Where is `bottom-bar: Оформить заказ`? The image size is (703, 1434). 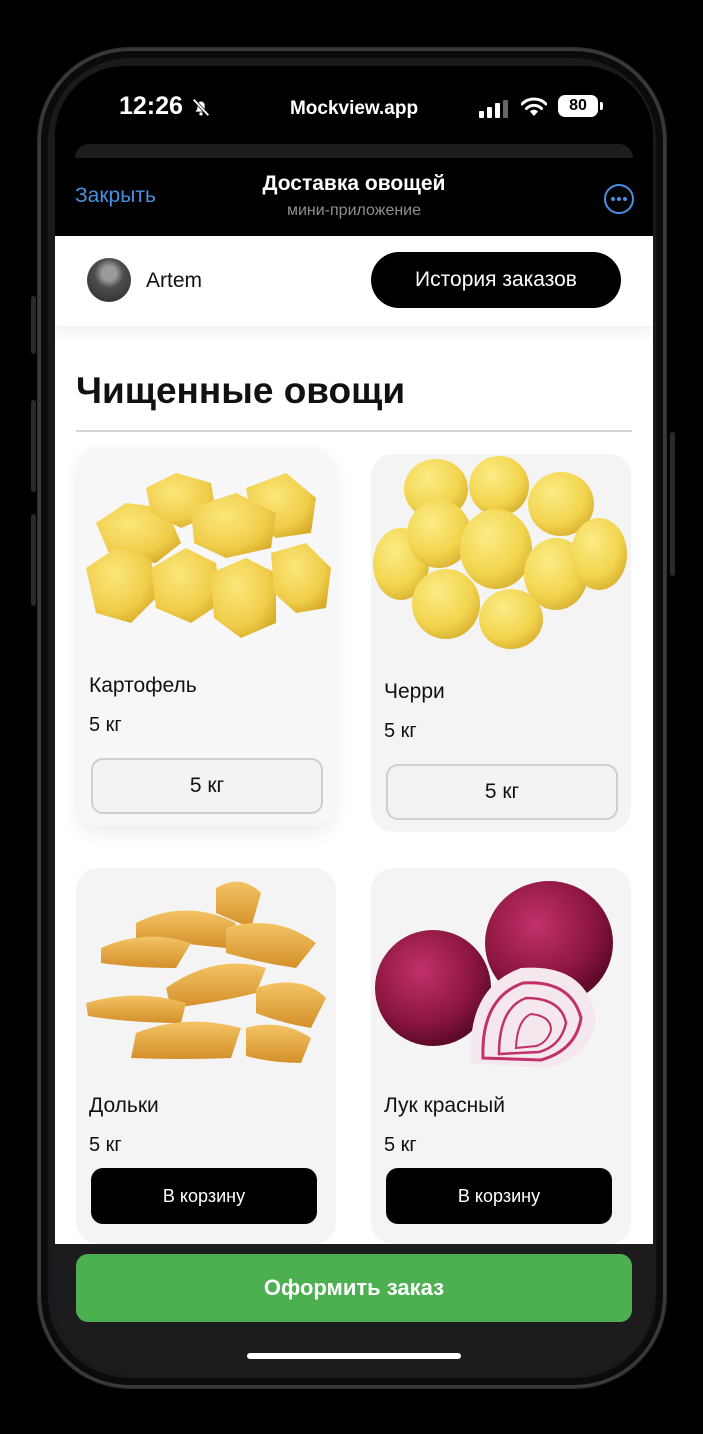 bottom-bar: Оформить заказ is located at coordinates (354, 1308).